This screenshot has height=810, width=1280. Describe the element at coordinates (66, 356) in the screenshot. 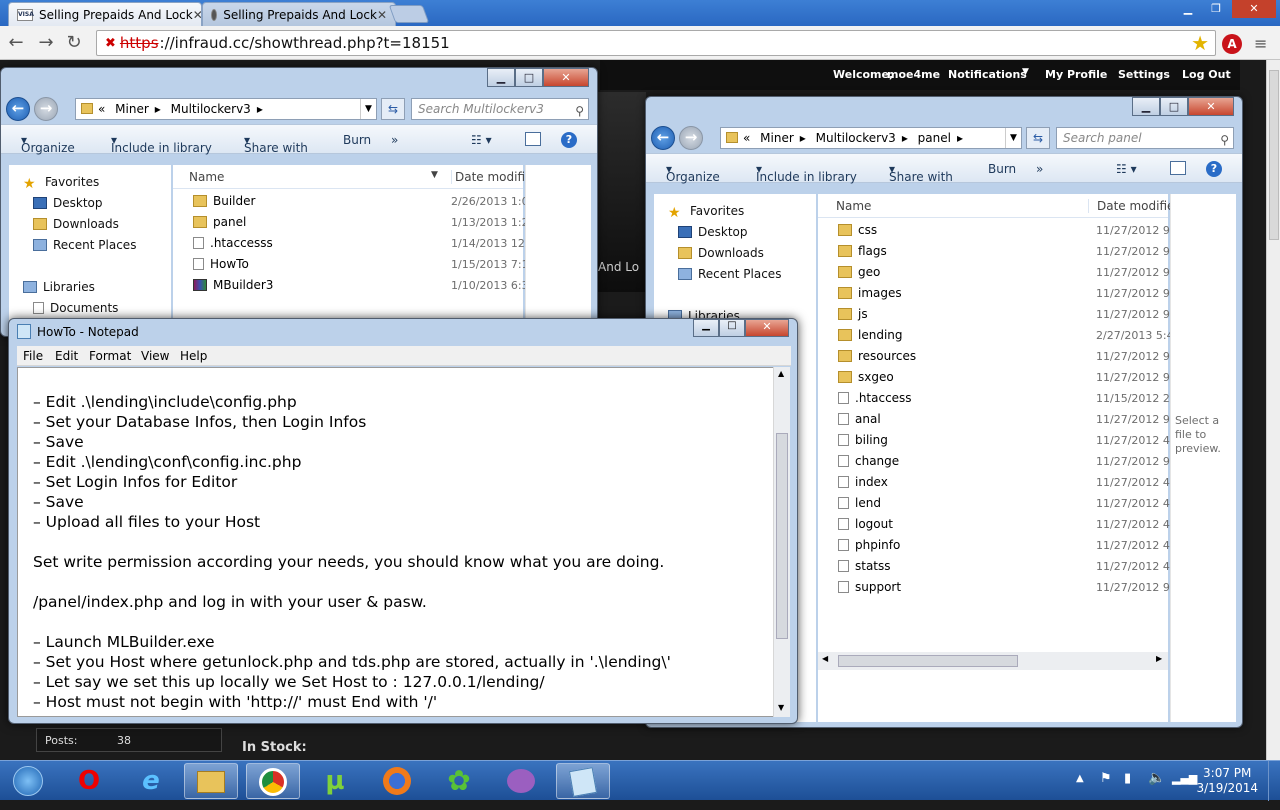

I see `menu-edit: Edit` at that location.